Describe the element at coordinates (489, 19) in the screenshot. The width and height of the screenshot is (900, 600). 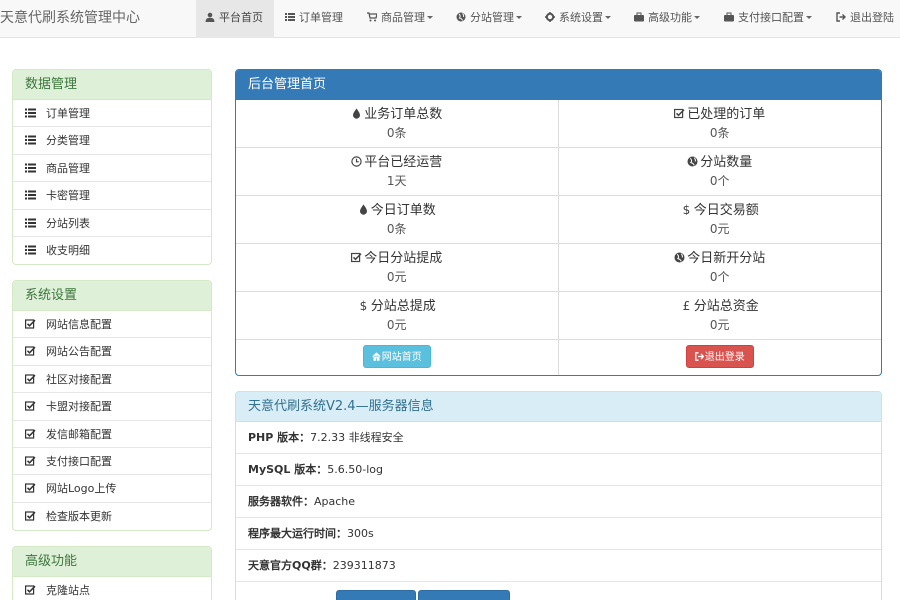
I see `nav-substations: 分站管理` at that location.